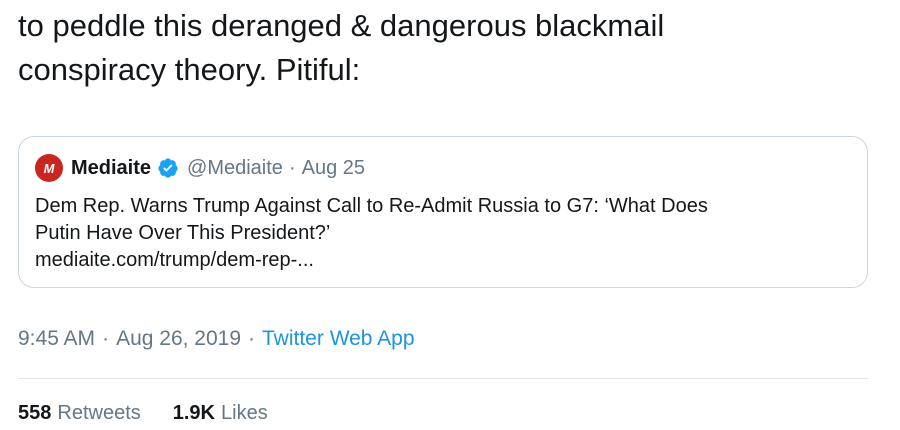 This screenshot has height=430, width=900. Describe the element at coordinates (183, 233) in the screenshot. I see `quoted-tweet-line: Putin Have Over This President?’` at that location.